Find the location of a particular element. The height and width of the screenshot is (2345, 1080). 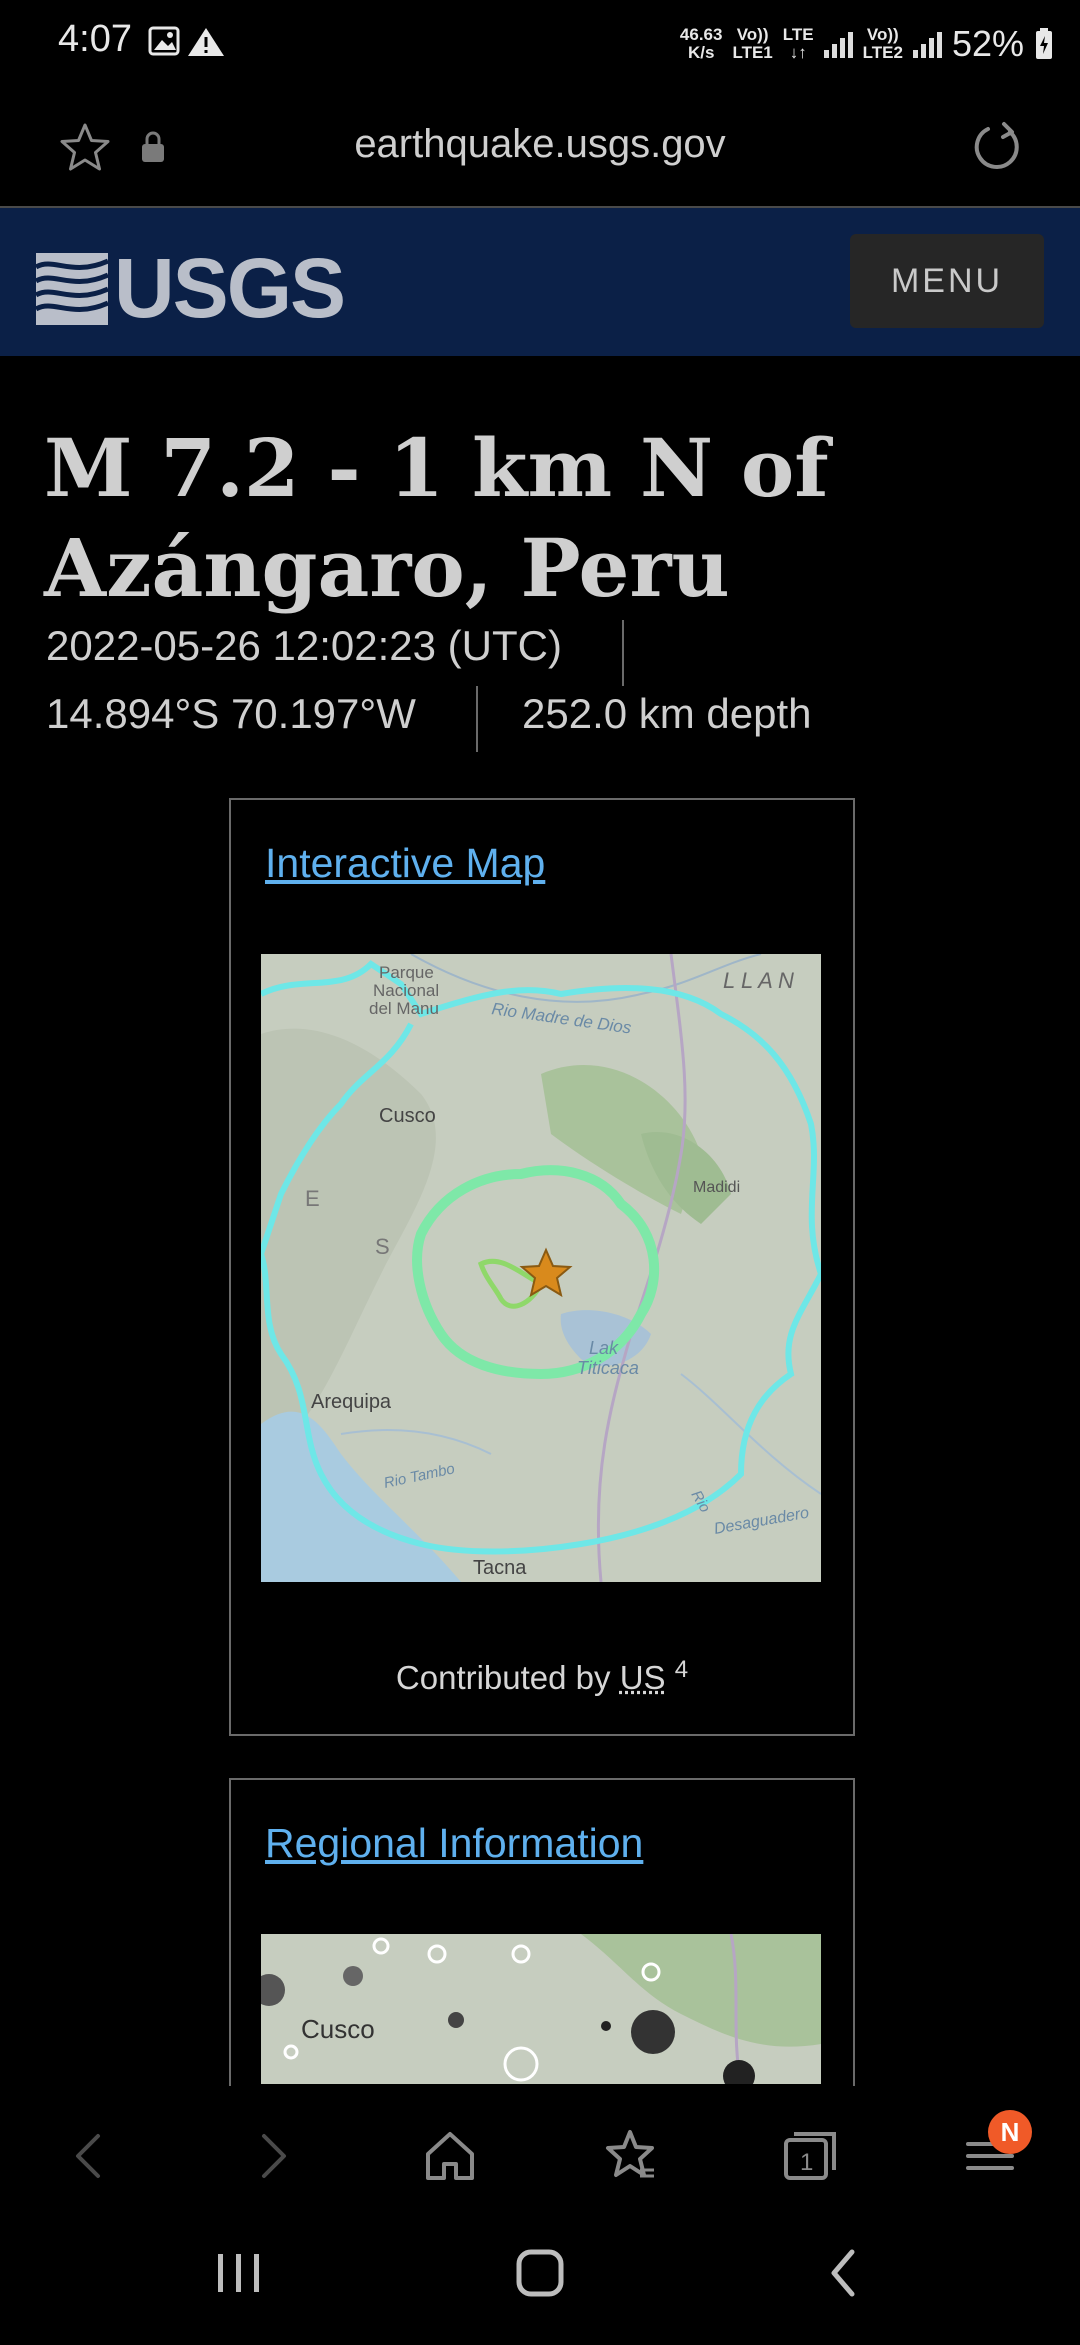

tabs-count: 1 is located at coordinates (806, 2162).